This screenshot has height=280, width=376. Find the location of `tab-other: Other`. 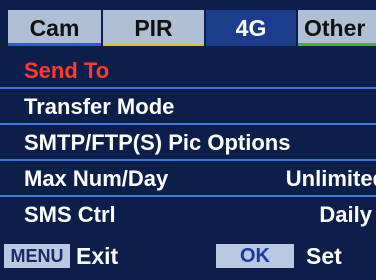

tab-other: Other is located at coordinates (337, 28).